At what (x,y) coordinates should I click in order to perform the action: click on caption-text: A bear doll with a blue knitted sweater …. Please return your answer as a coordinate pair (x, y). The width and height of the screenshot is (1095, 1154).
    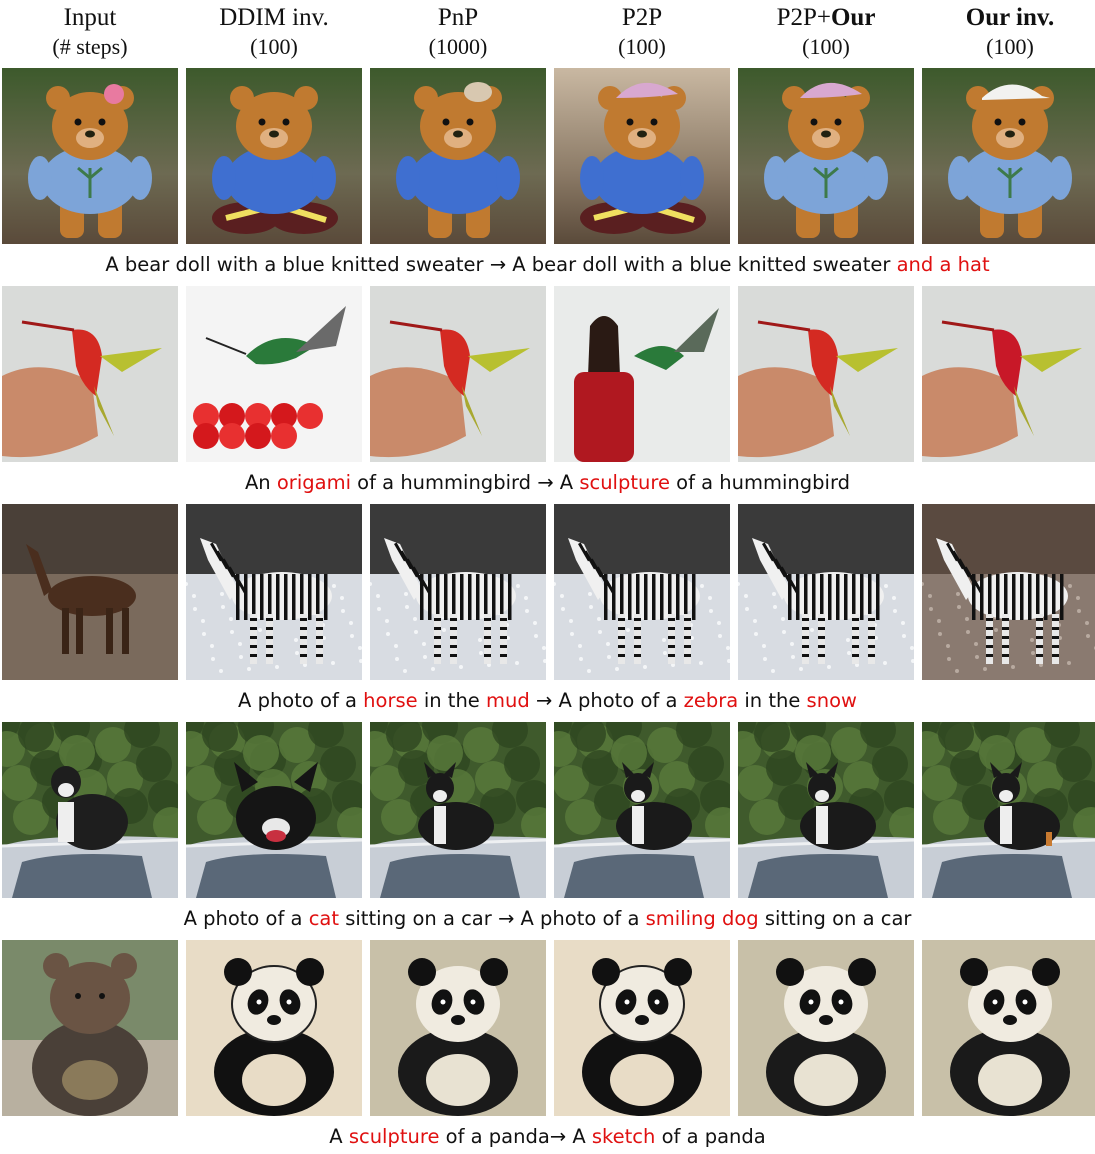
    Looking at the image, I should click on (501, 264).